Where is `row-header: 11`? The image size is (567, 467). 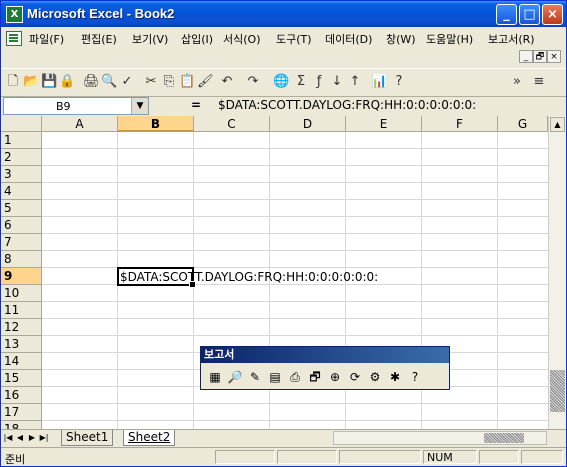
row-header: 11 is located at coordinates (21, 310).